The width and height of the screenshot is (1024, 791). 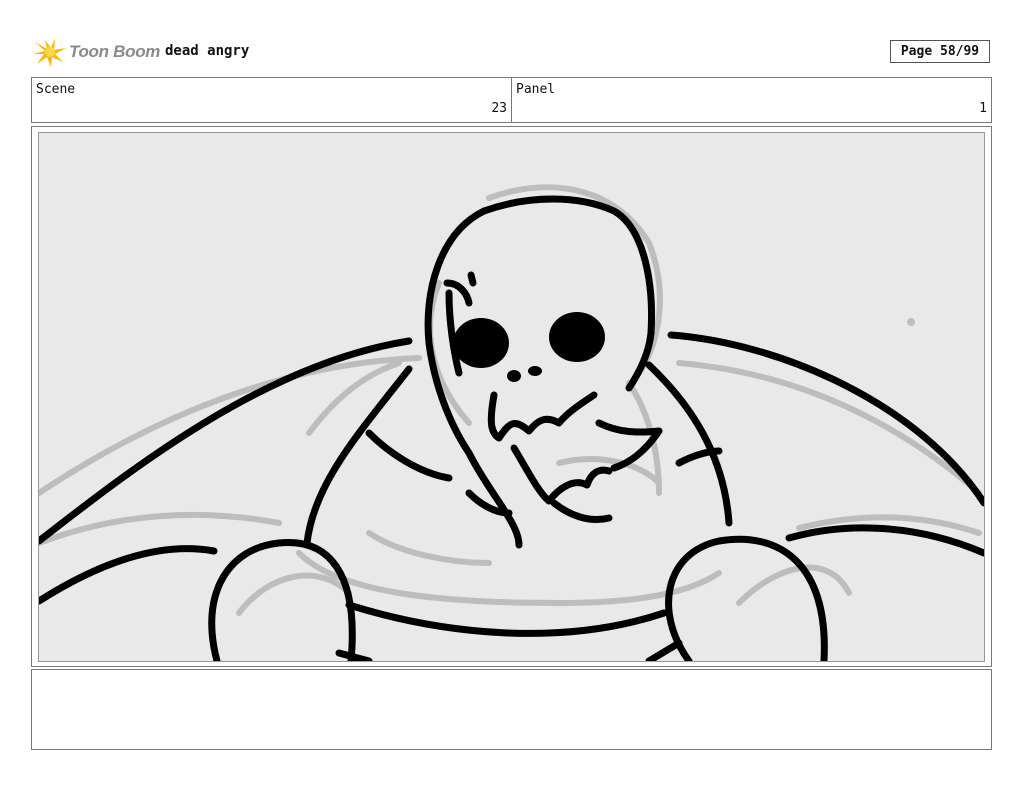 What do you see at coordinates (983, 108) in the screenshot?
I see `panel-number: 1` at bounding box center [983, 108].